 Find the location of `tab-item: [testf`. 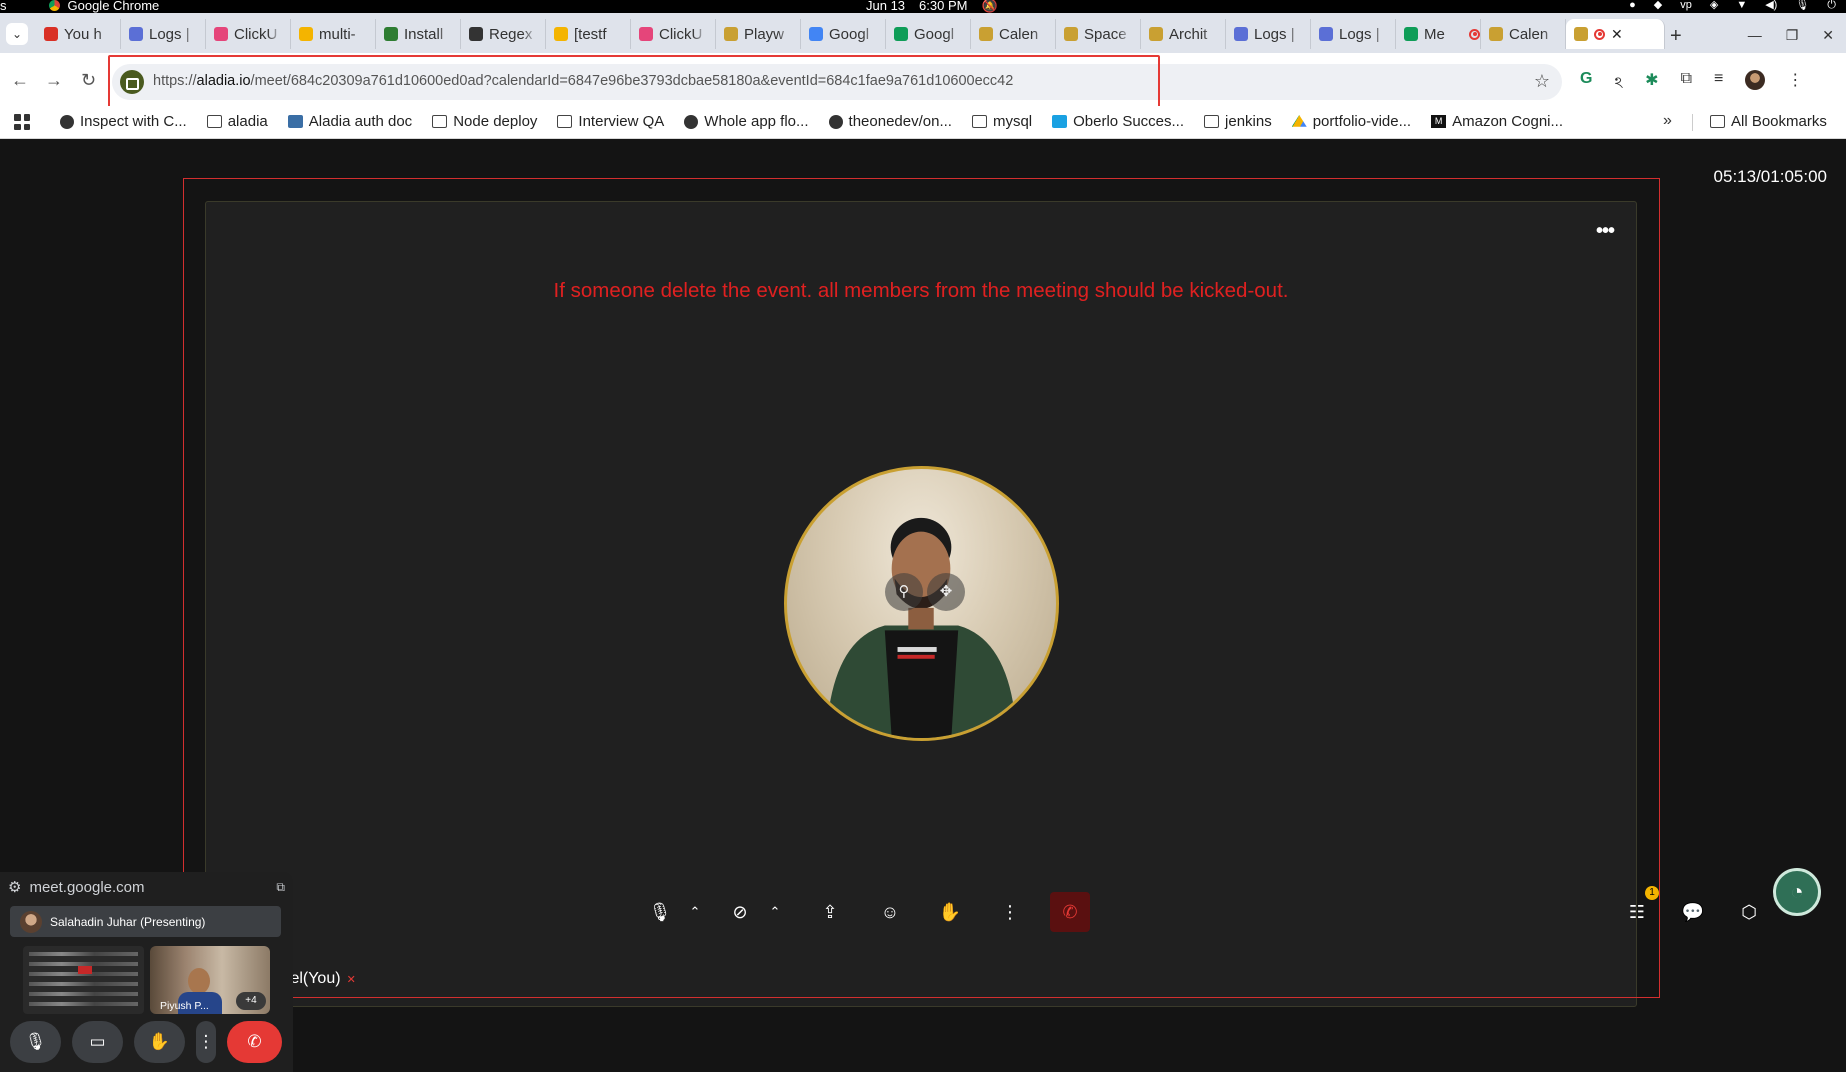

tab-item: [testf is located at coordinates (588, 34).